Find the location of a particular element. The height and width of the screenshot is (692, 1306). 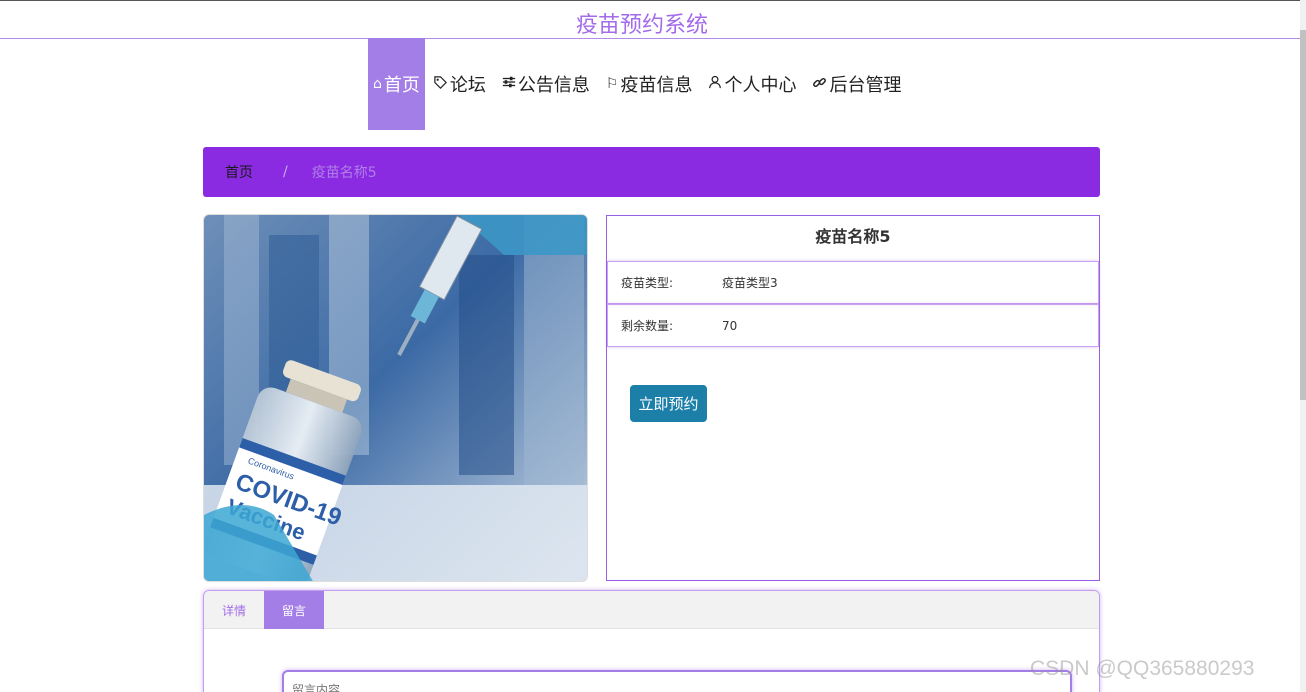

nav-item-label: 论坛 is located at coordinates (467, 85).